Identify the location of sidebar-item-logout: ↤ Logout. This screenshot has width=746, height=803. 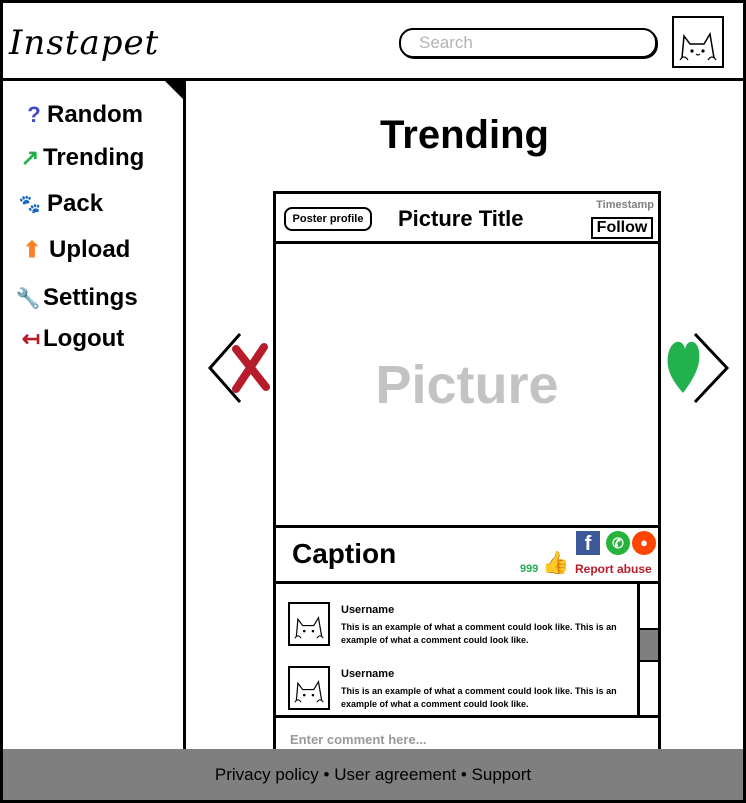
(72, 339).